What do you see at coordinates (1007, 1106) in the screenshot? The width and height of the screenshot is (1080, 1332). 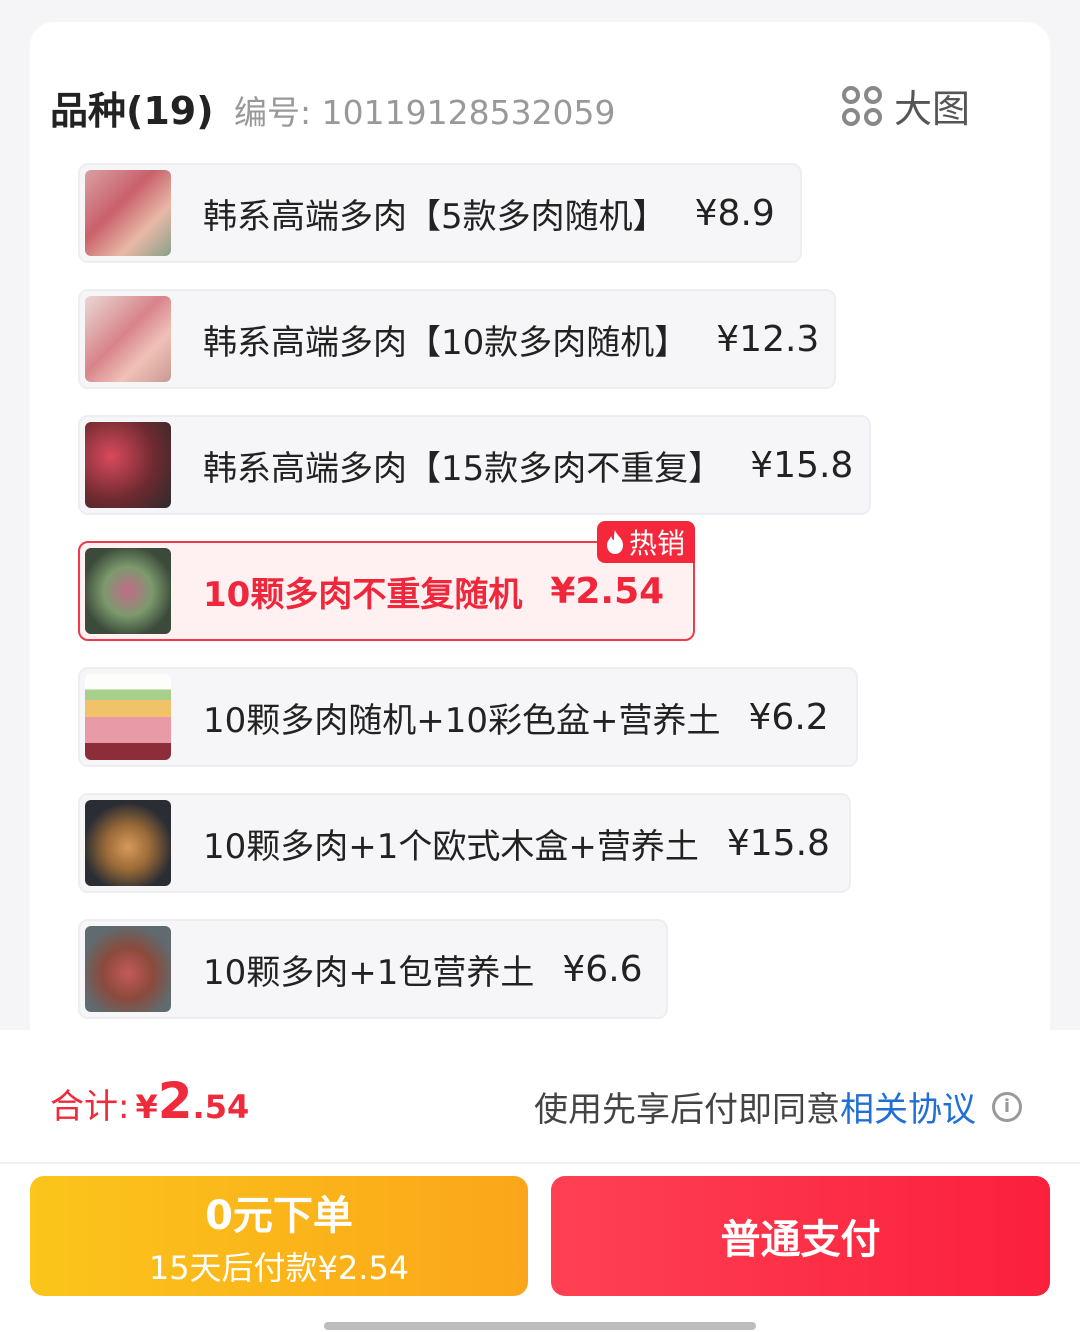 I see `info-icon: i` at bounding box center [1007, 1106].